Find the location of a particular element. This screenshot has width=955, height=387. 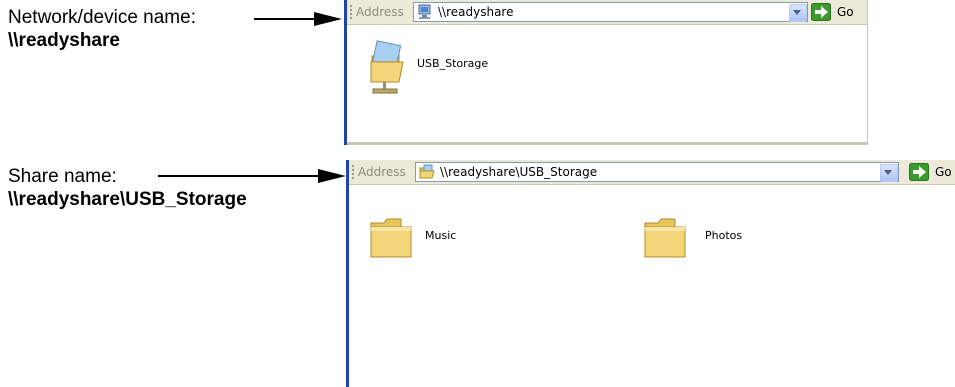

window-edge is located at coordinates (607, 143).